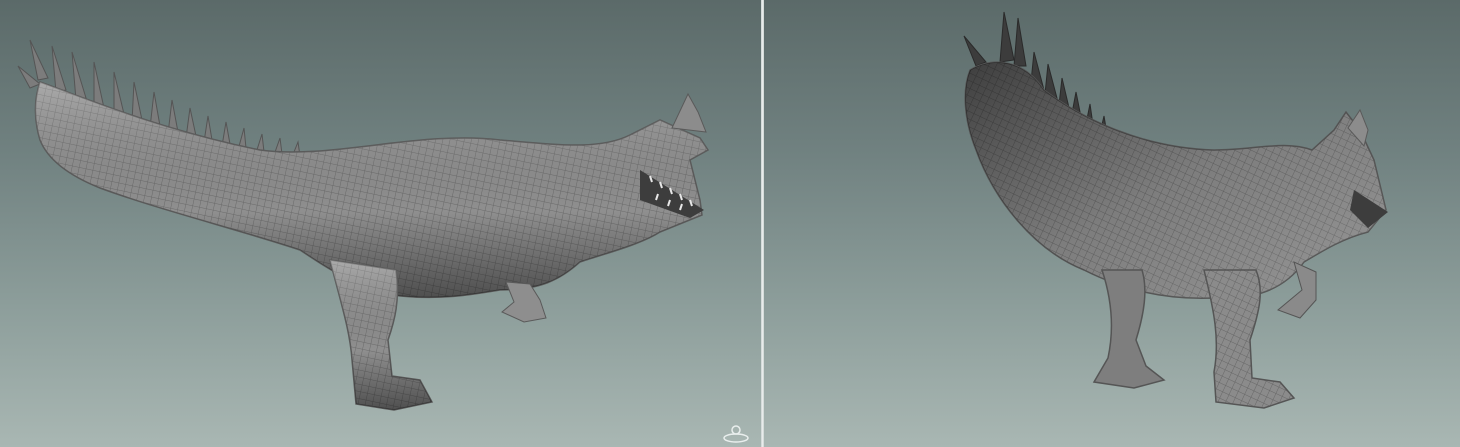  What do you see at coordinates (689, 112) in the screenshot?
I see `head-crest` at bounding box center [689, 112].